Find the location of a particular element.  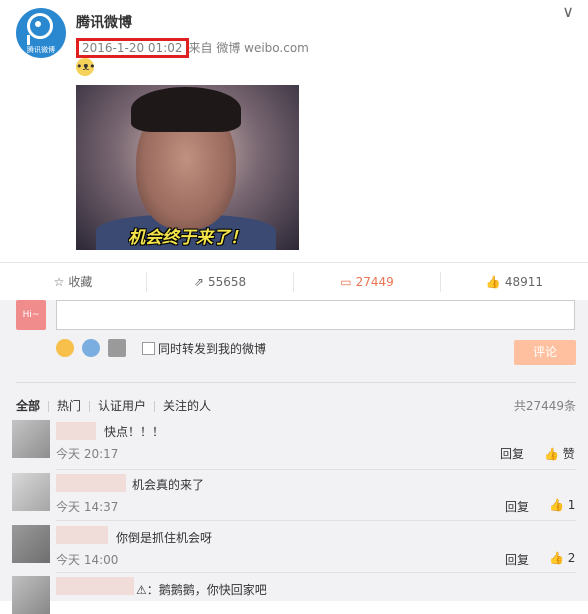

logo-tail is located at coordinates (28, 40).